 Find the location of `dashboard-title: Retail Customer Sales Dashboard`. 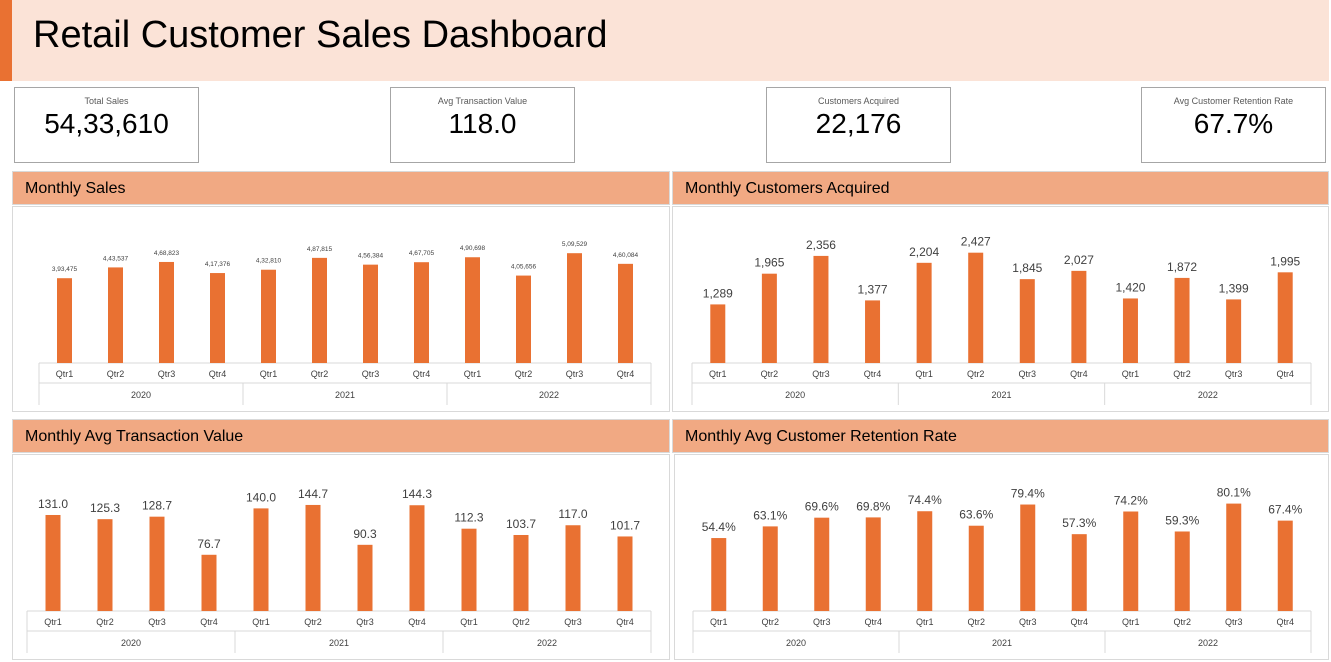

dashboard-title: Retail Customer Sales Dashboard is located at coordinates (320, 35).